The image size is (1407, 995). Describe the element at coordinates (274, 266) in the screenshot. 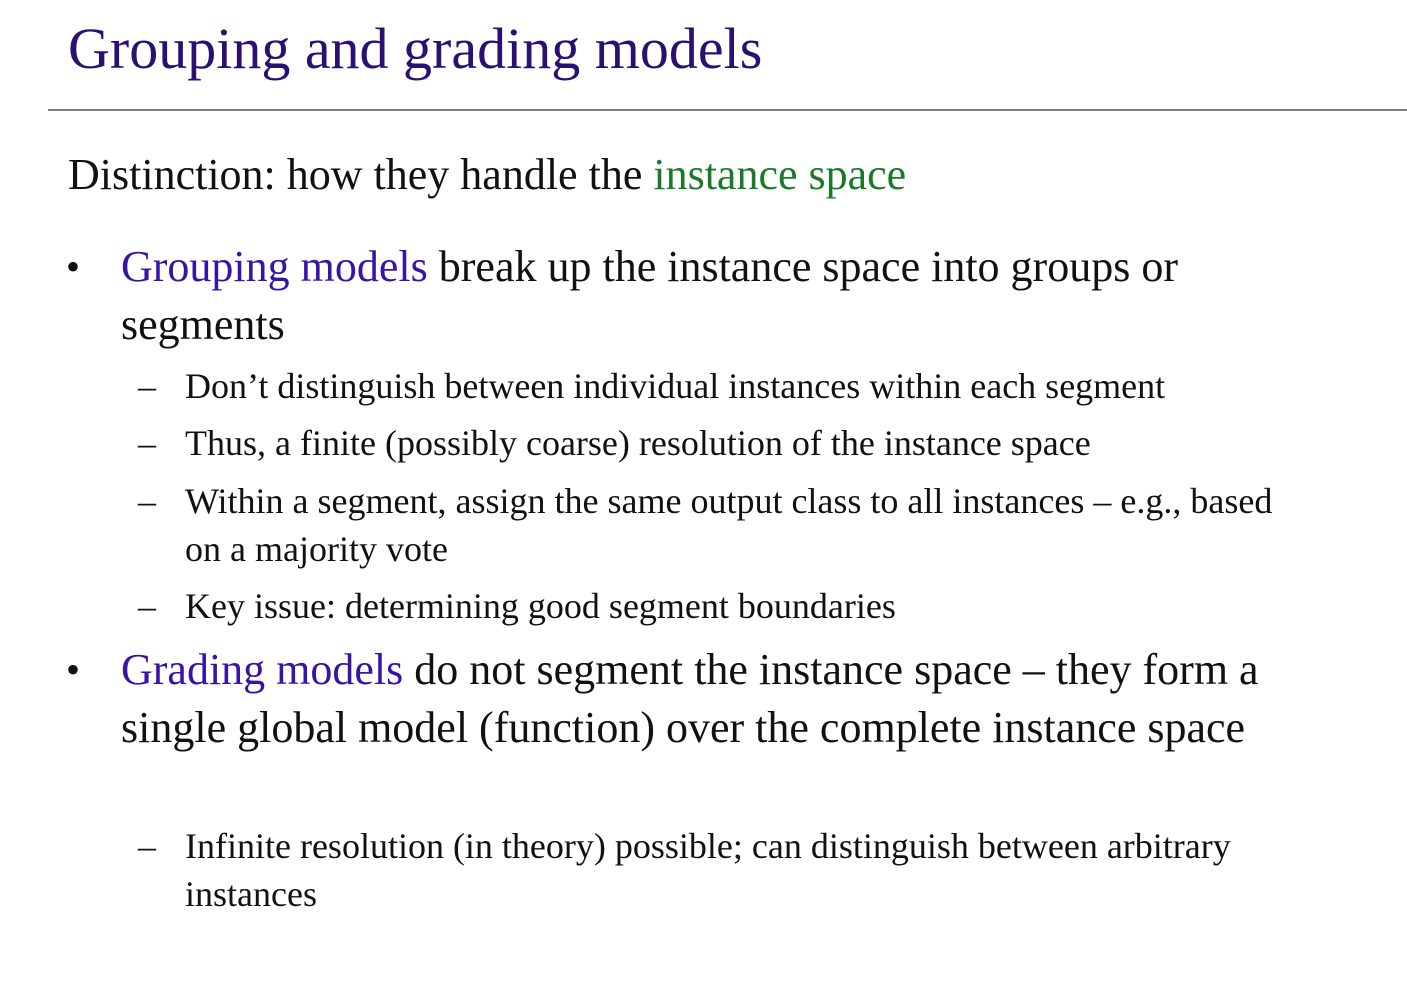

I see `bullet-term: Grouping models` at that location.